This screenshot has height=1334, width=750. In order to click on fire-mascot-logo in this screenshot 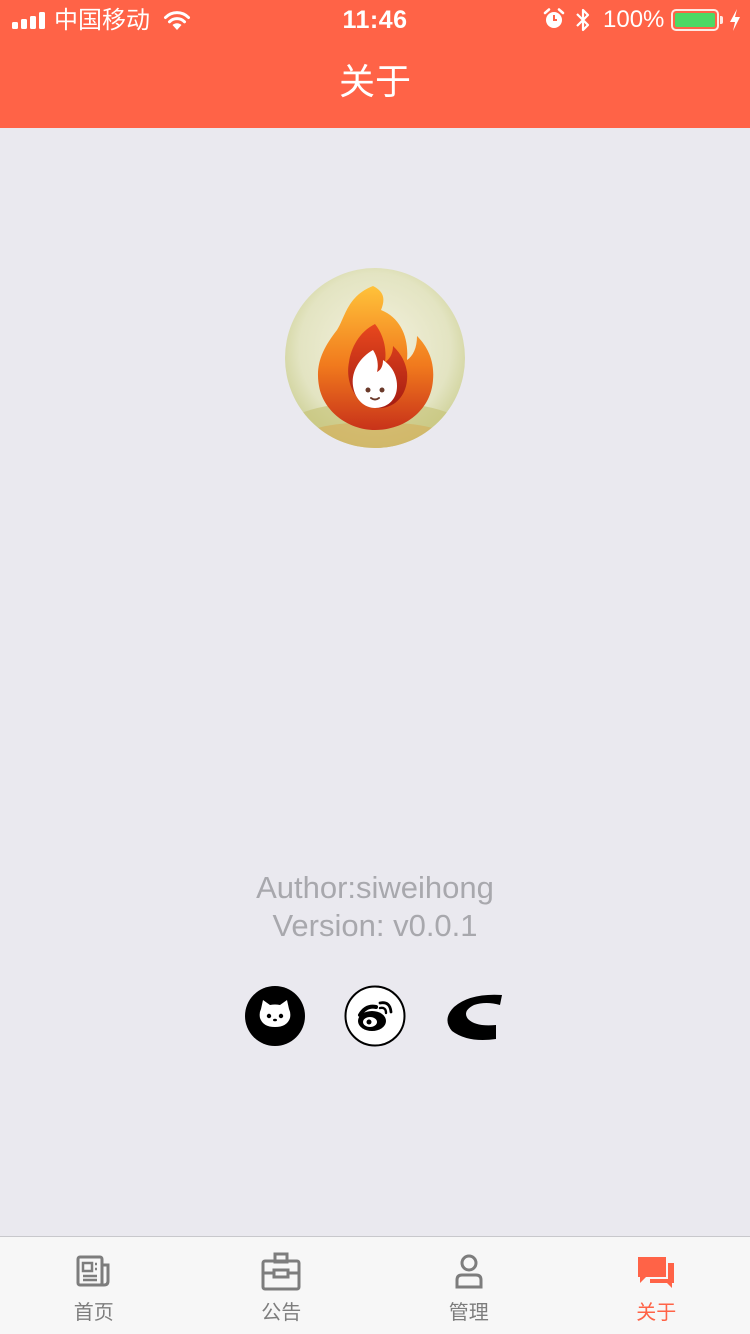, I will do `click(375, 358)`.